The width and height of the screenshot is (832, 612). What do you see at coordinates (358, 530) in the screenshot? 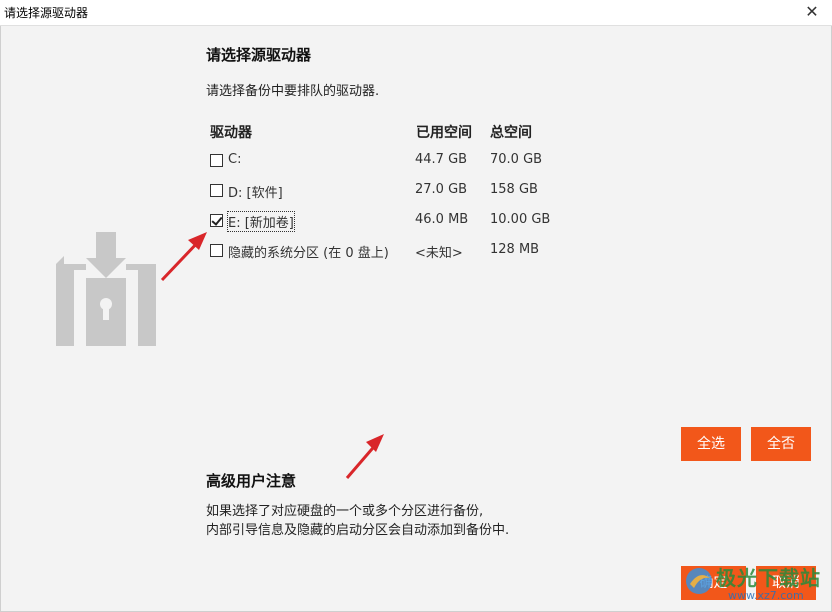
I see `advanced-note-line: 内部引导信息及隐藏的启动分区会自动添加到备份中.` at bounding box center [358, 530].